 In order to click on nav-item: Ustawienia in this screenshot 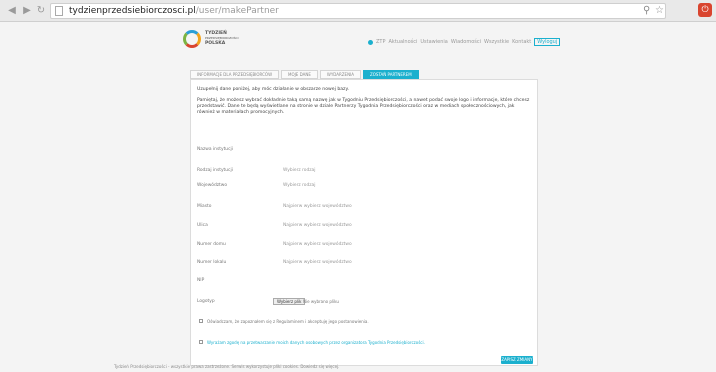, I will do `click(433, 42)`.